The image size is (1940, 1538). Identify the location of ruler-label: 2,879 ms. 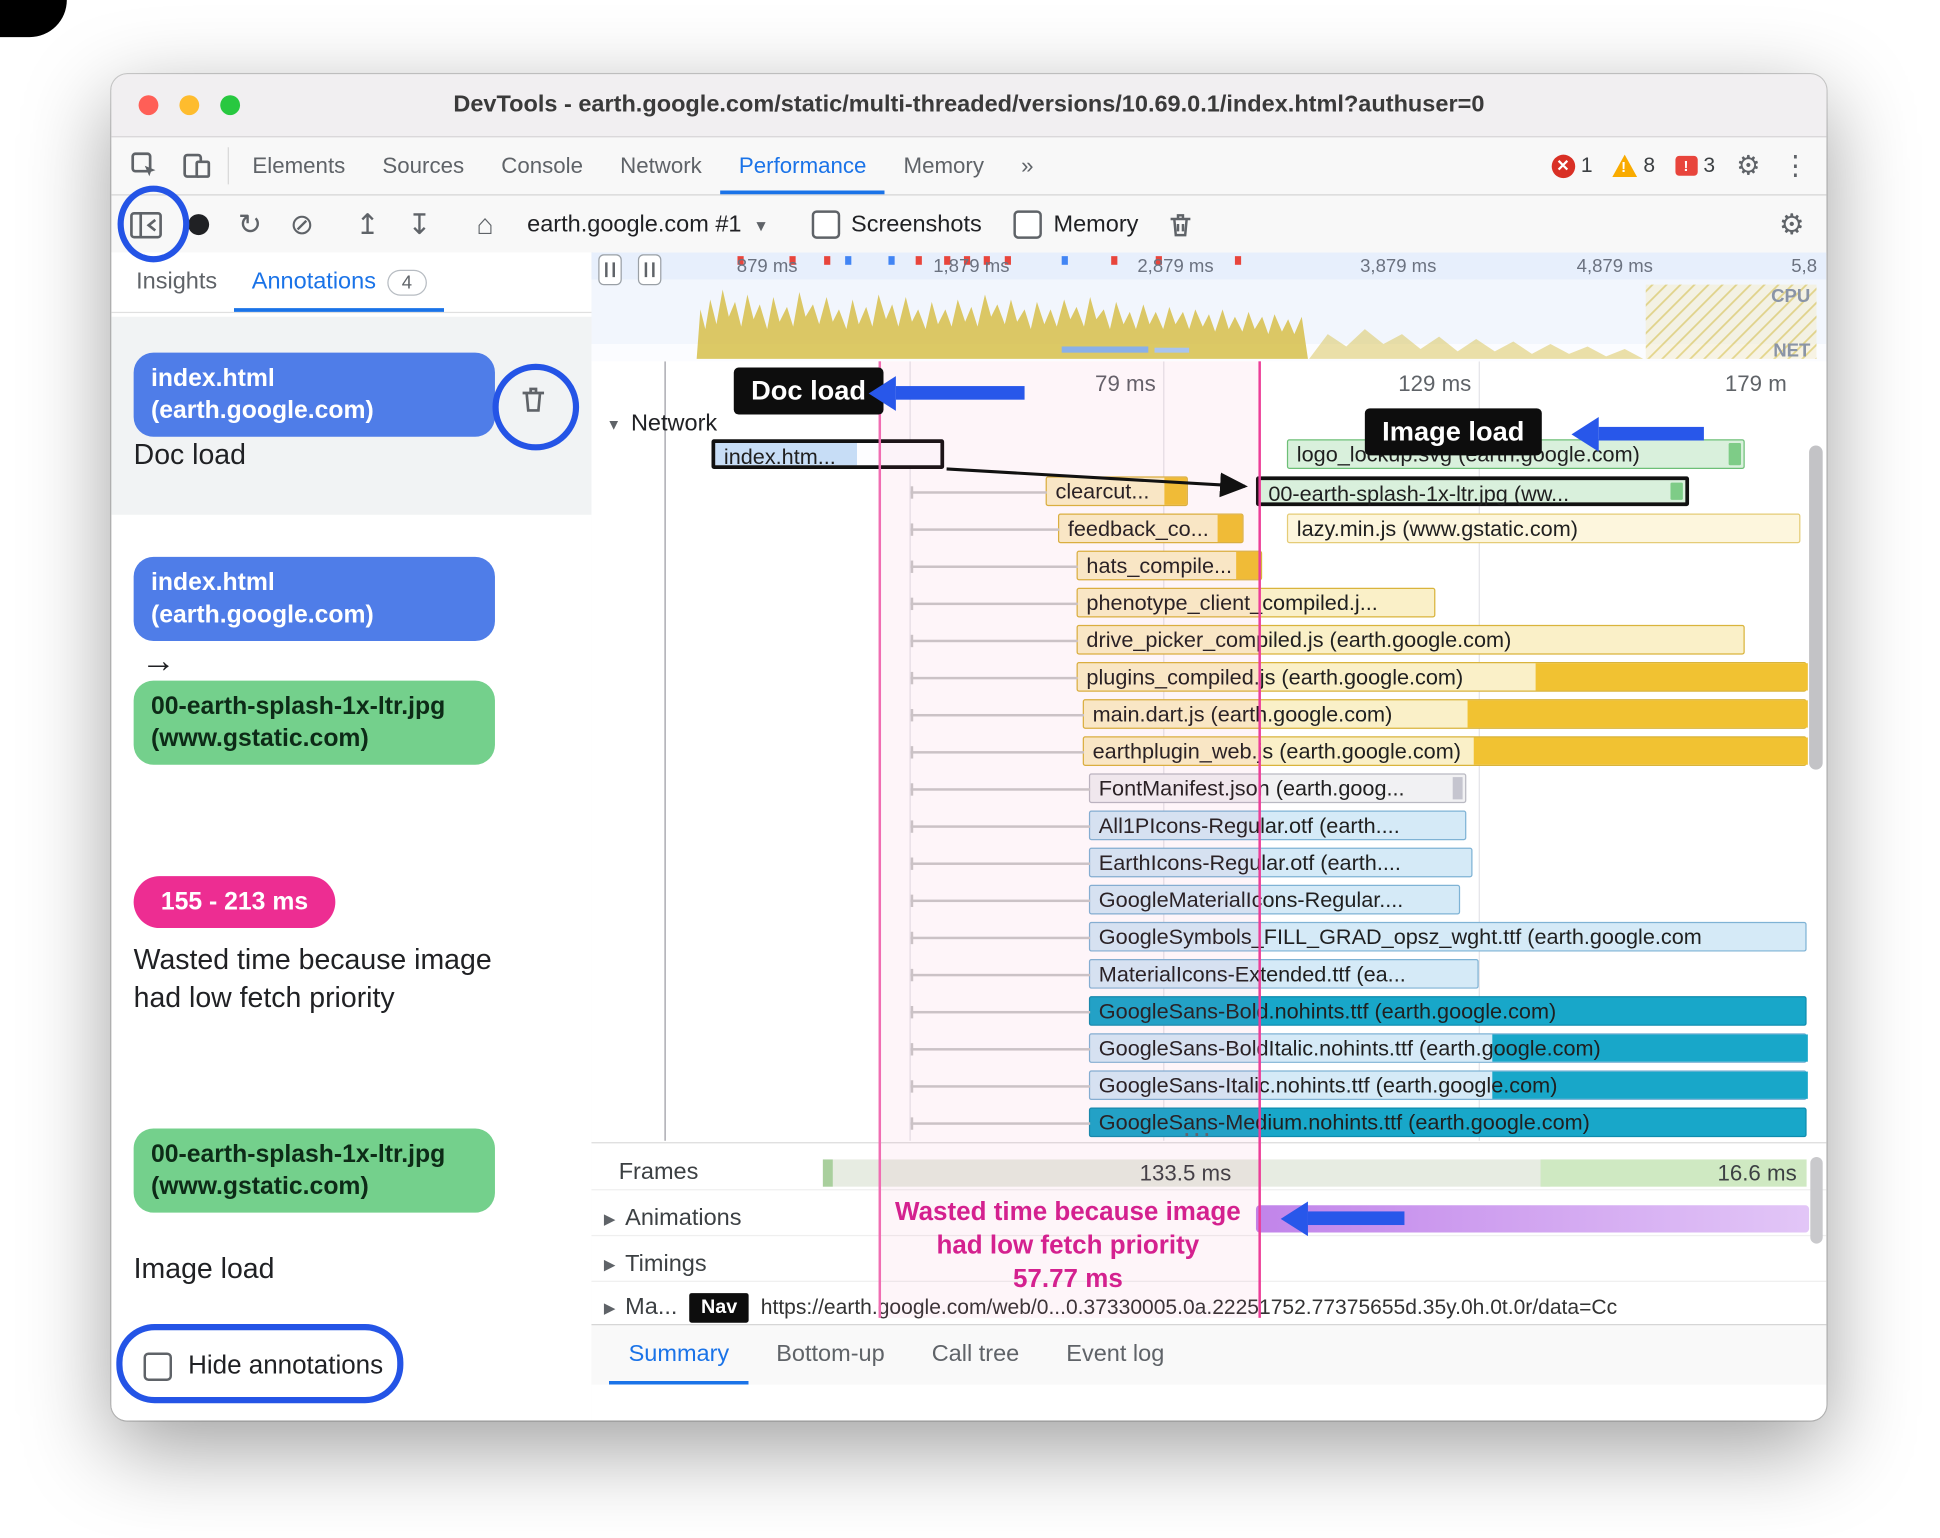
(1175, 265).